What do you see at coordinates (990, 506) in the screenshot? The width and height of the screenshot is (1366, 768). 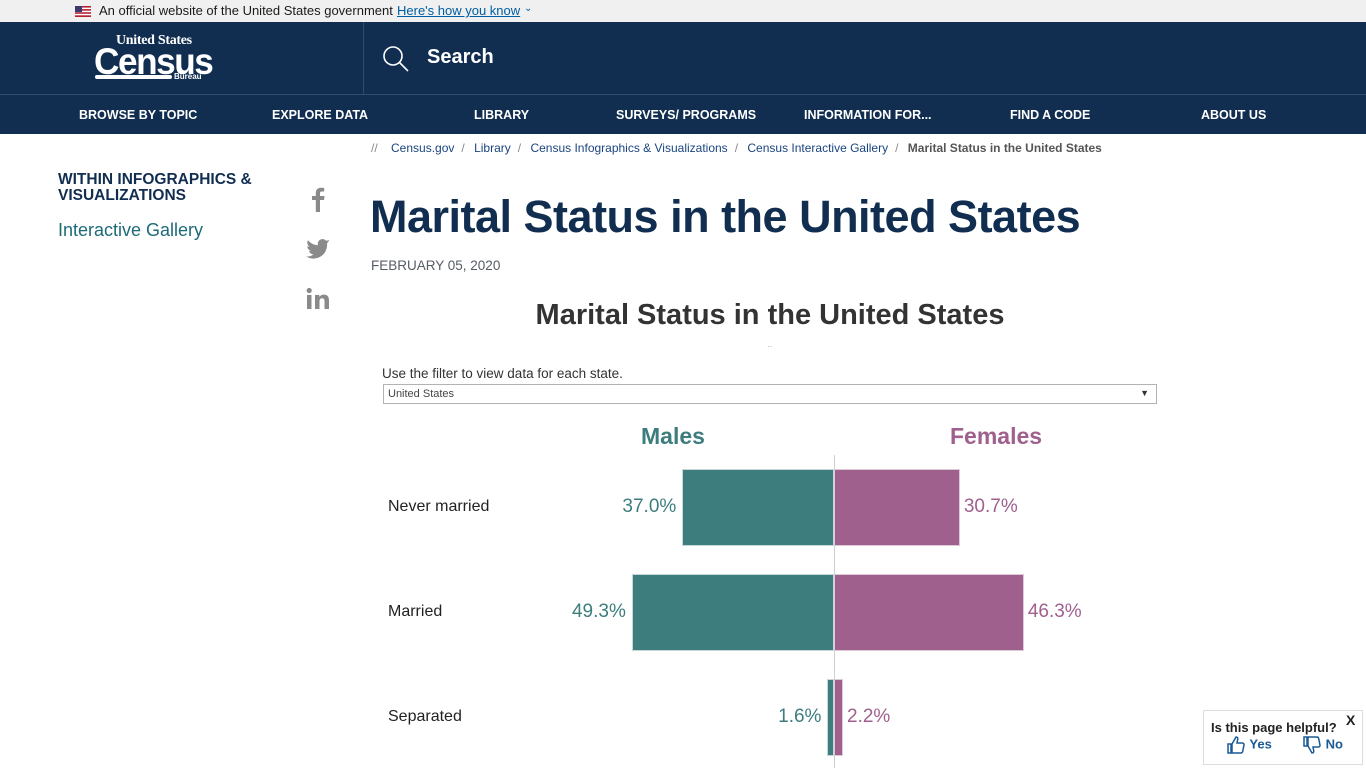 I see `data-label-females: 30.7%` at bounding box center [990, 506].